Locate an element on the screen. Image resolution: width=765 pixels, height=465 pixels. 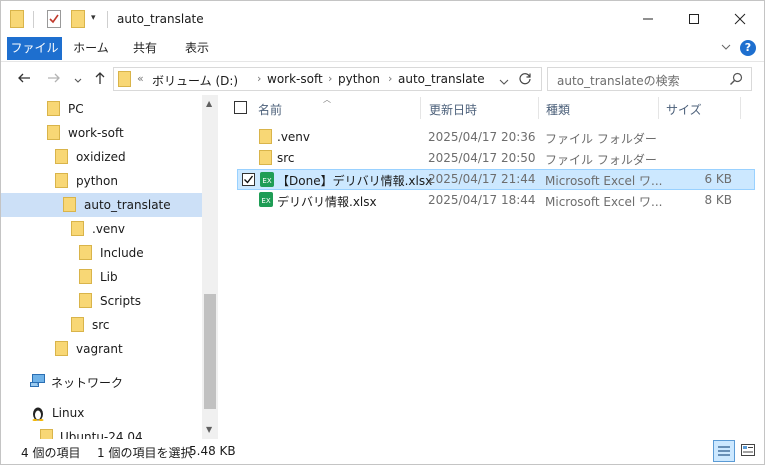
ribbon-expand-chevron-icon is located at coordinates (726, 48).